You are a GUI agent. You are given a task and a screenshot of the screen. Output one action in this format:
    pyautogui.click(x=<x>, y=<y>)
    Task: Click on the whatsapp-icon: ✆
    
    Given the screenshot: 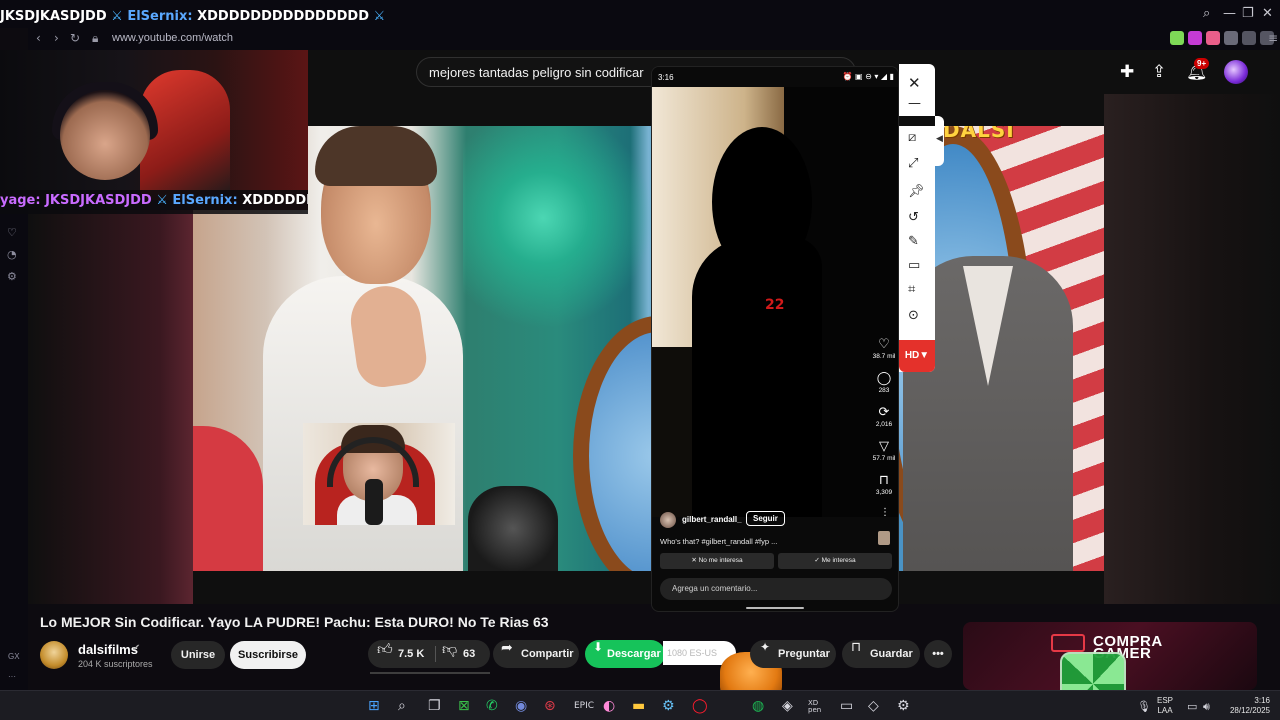 What is the action you would take?
    pyautogui.click(x=492, y=706)
    